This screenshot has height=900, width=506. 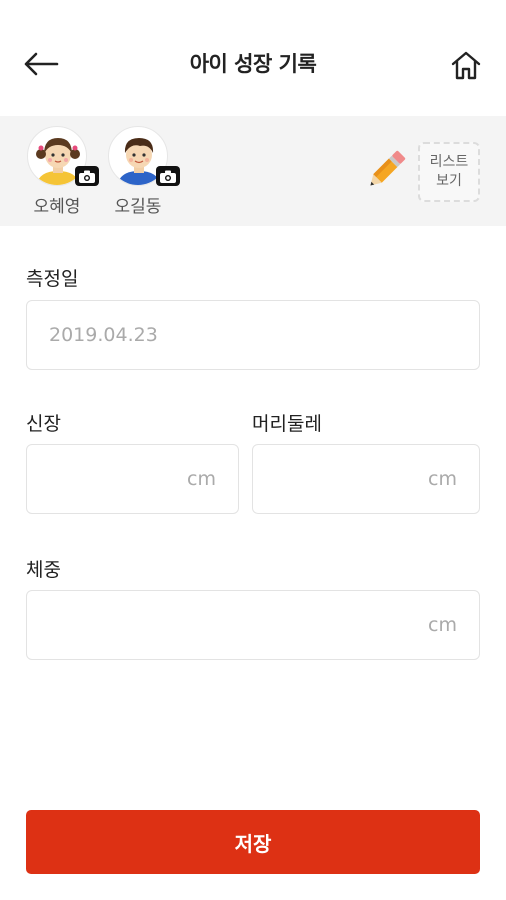 What do you see at coordinates (201, 479) in the screenshot?
I see `height-unit: cm` at bounding box center [201, 479].